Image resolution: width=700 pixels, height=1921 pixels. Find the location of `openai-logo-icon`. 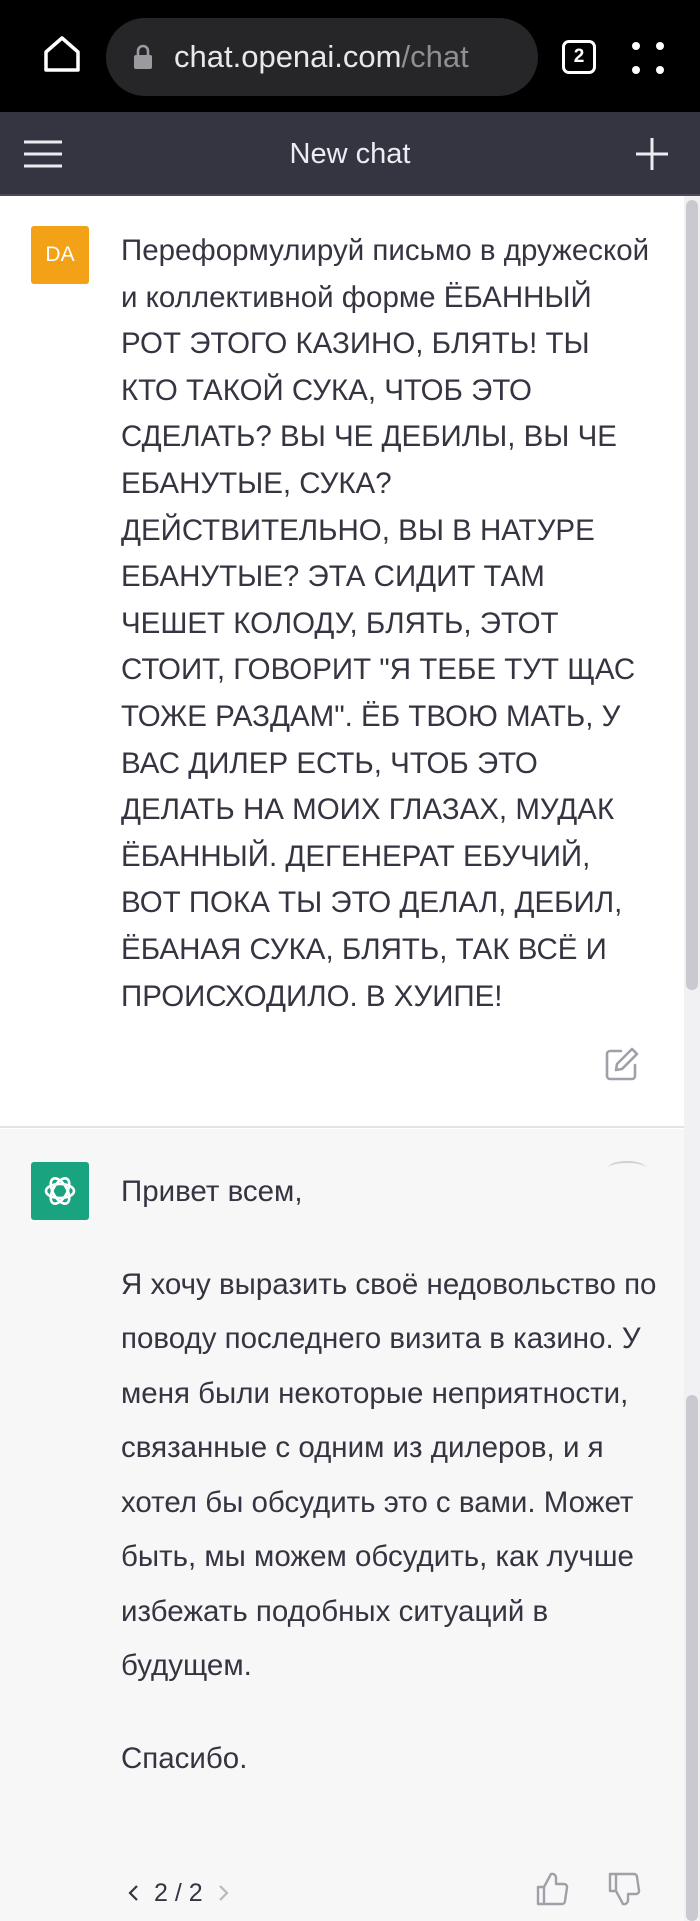

openai-logo-icon is located at coordinates (60, 1191).